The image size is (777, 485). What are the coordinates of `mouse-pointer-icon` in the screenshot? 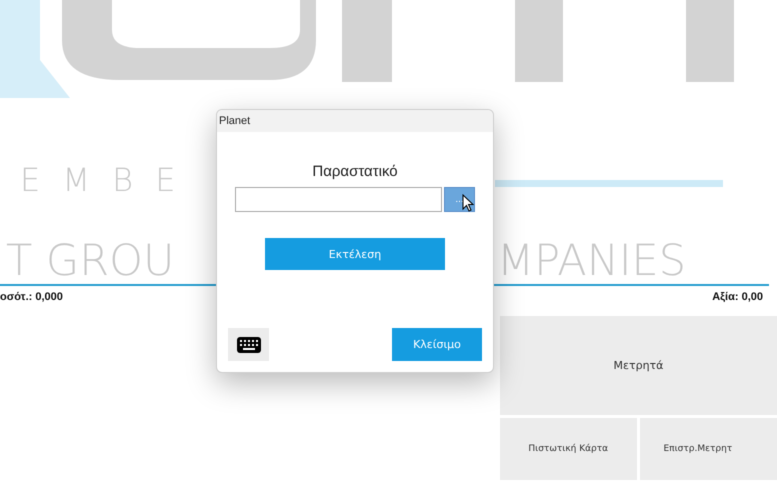 It's located at (468, 203).